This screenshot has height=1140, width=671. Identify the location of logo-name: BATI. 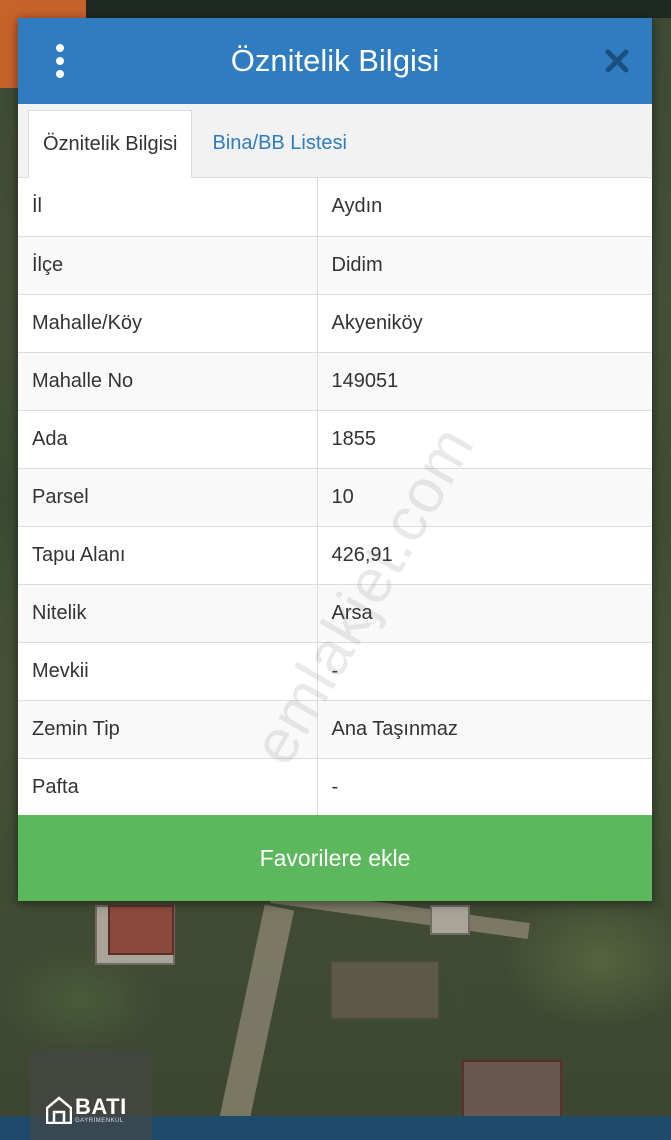
(101, 1106).